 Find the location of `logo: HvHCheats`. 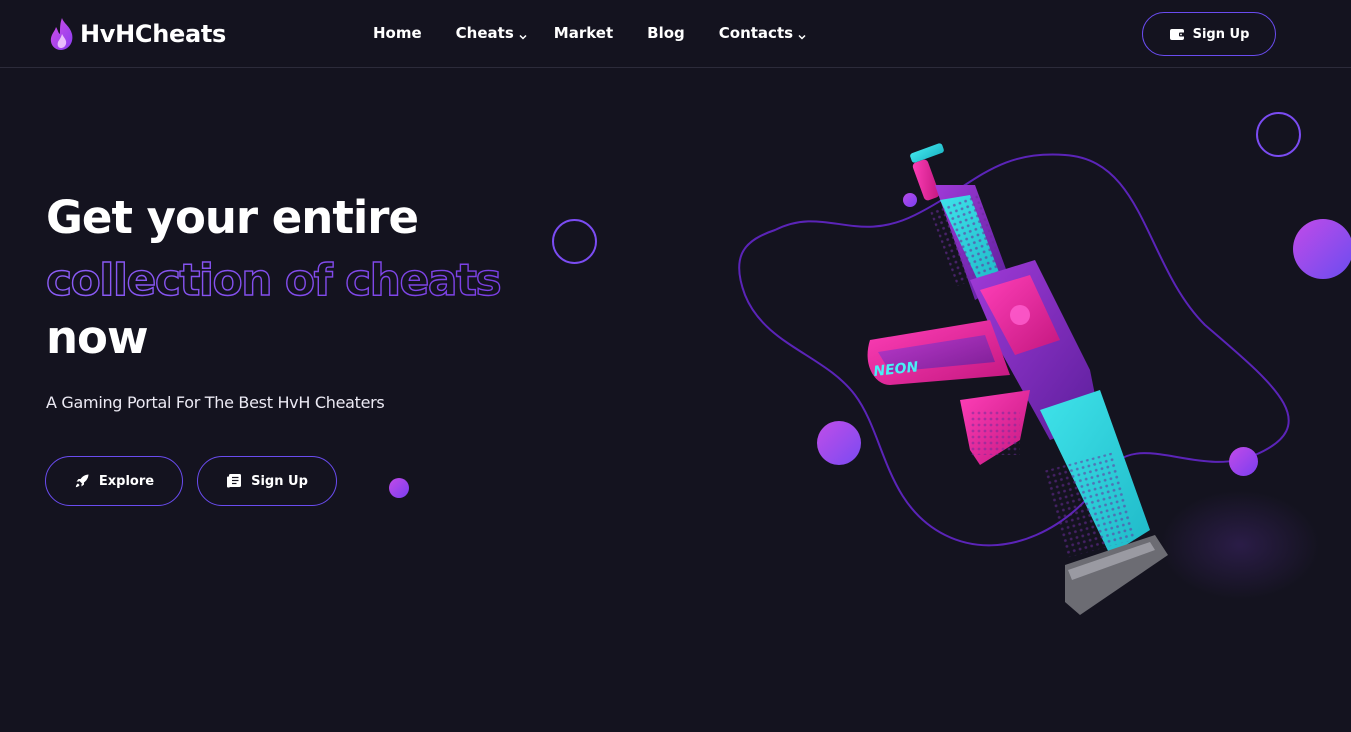

logo: HvHCheats is located at coordinates (137, 34).